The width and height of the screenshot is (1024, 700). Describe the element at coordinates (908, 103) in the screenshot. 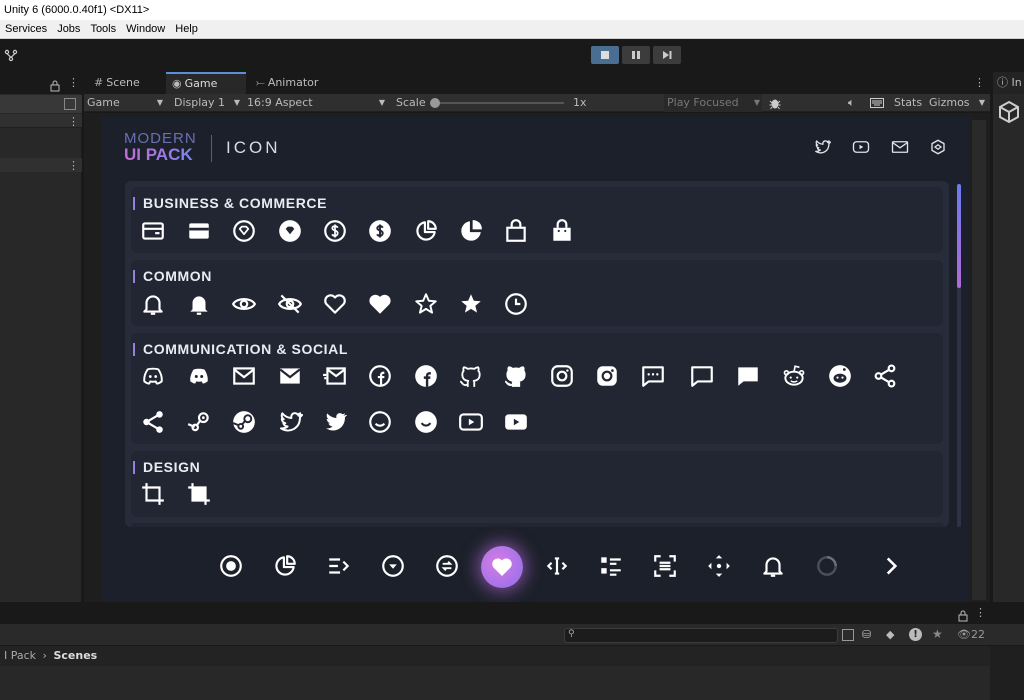

I see `stats-button: Stats` at that location.